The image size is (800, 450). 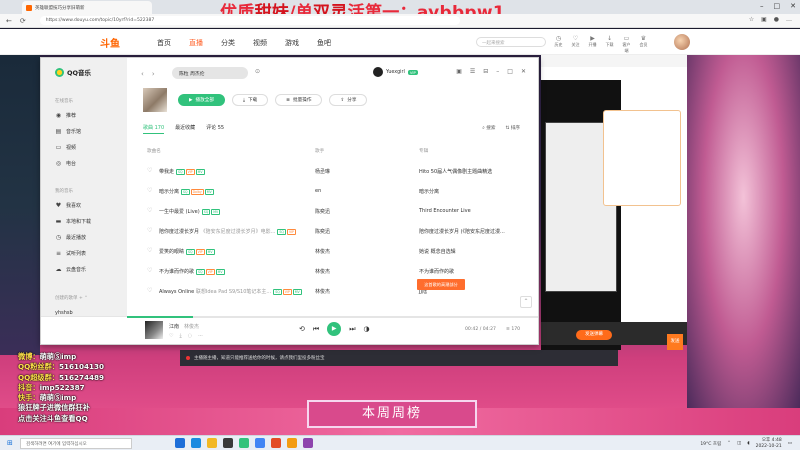 I want to click on clock: 오후 4:48 2022-10-21, so click(x=769, y=443).